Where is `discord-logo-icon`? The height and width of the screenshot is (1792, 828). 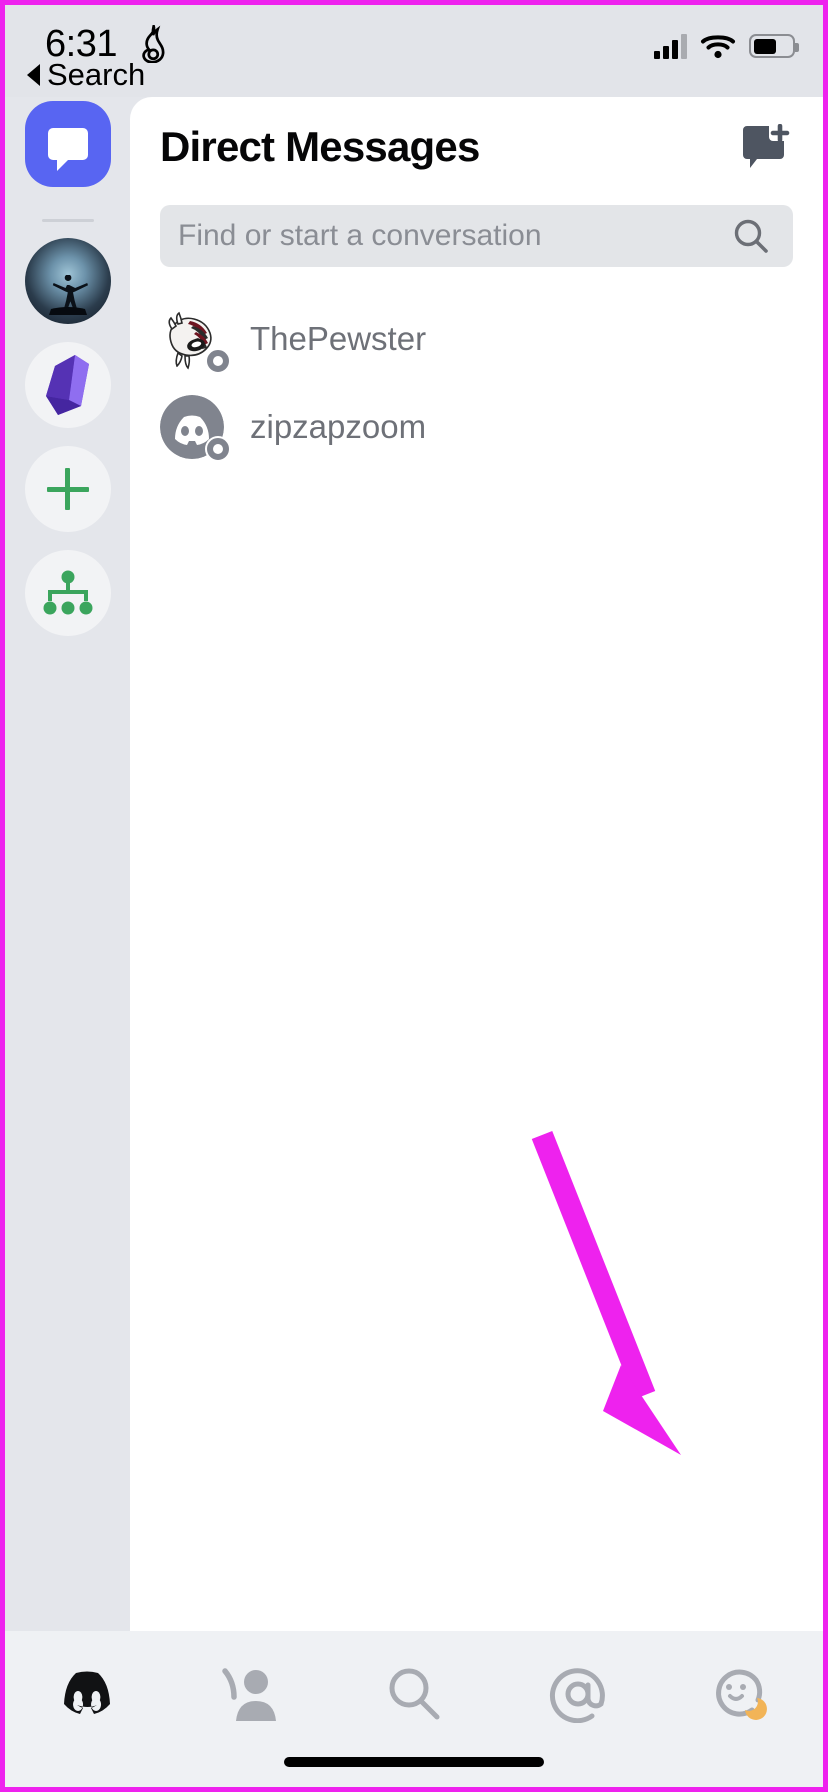
discord-logo-icon is located at coordinates (86, 1692).